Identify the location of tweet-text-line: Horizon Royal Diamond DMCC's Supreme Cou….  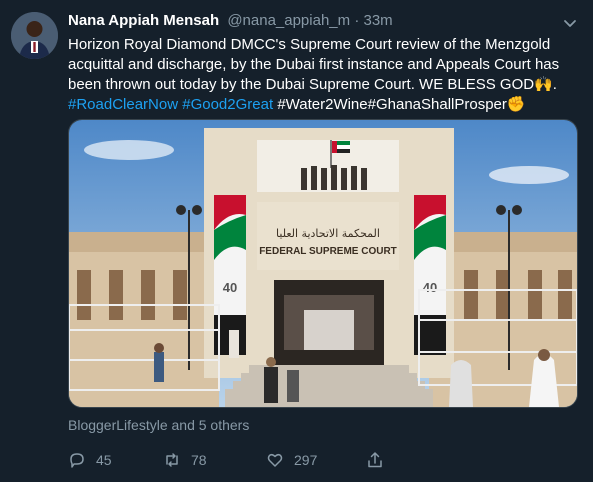
(309, 44).